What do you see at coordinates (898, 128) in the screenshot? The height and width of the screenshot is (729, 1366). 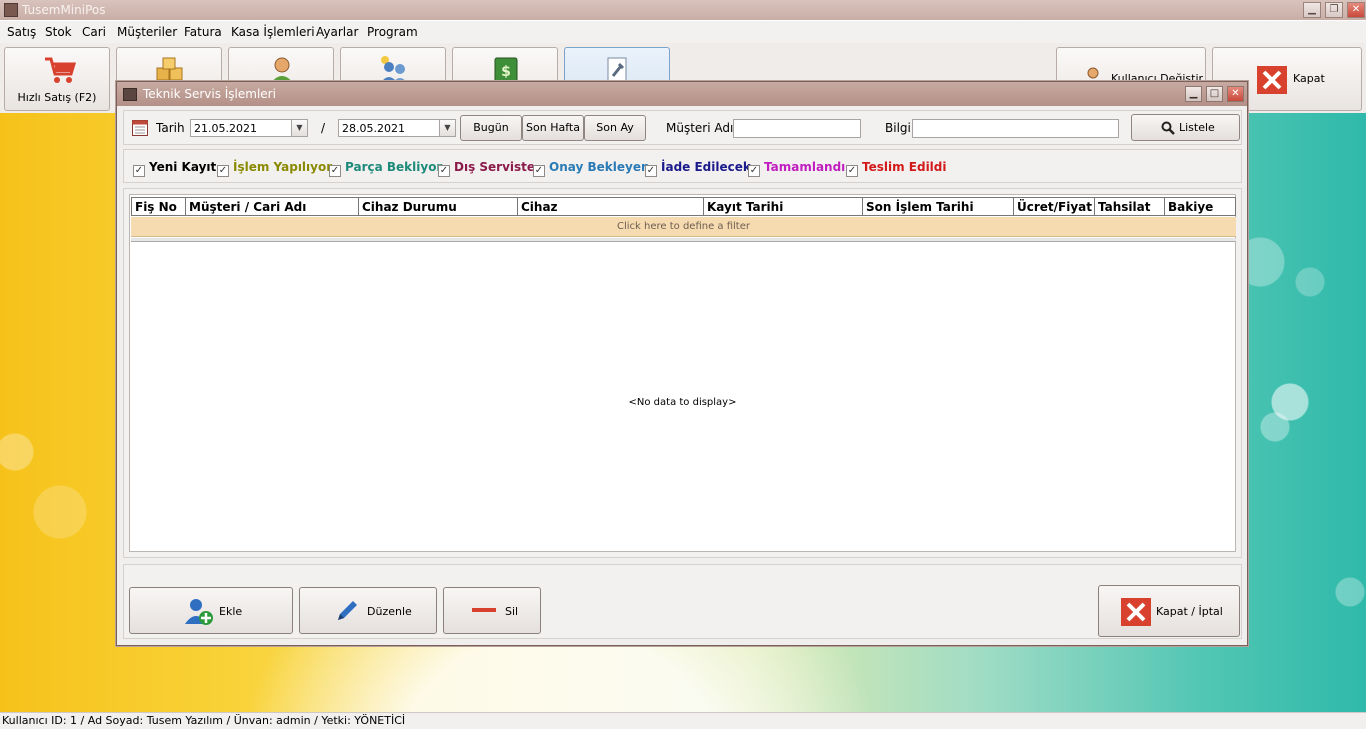 I see `info-label: Bilgi` at bounding box center [898, 128].